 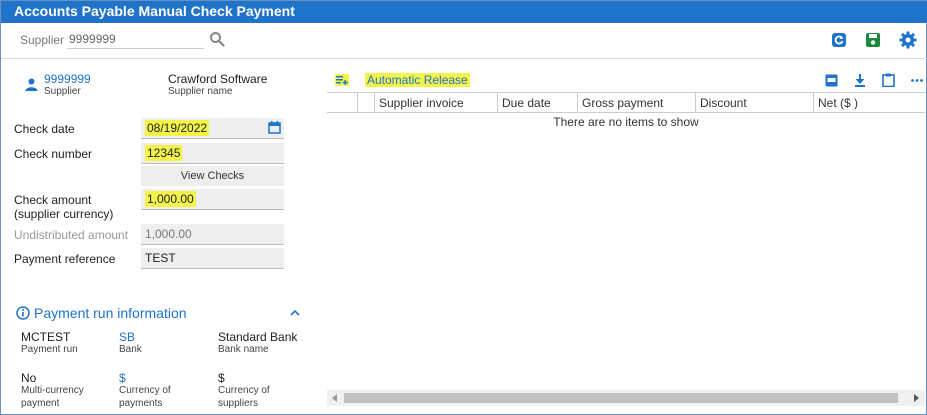 I want to click on grid-toolbar: Automatic Release, so click(x=626, y=80).